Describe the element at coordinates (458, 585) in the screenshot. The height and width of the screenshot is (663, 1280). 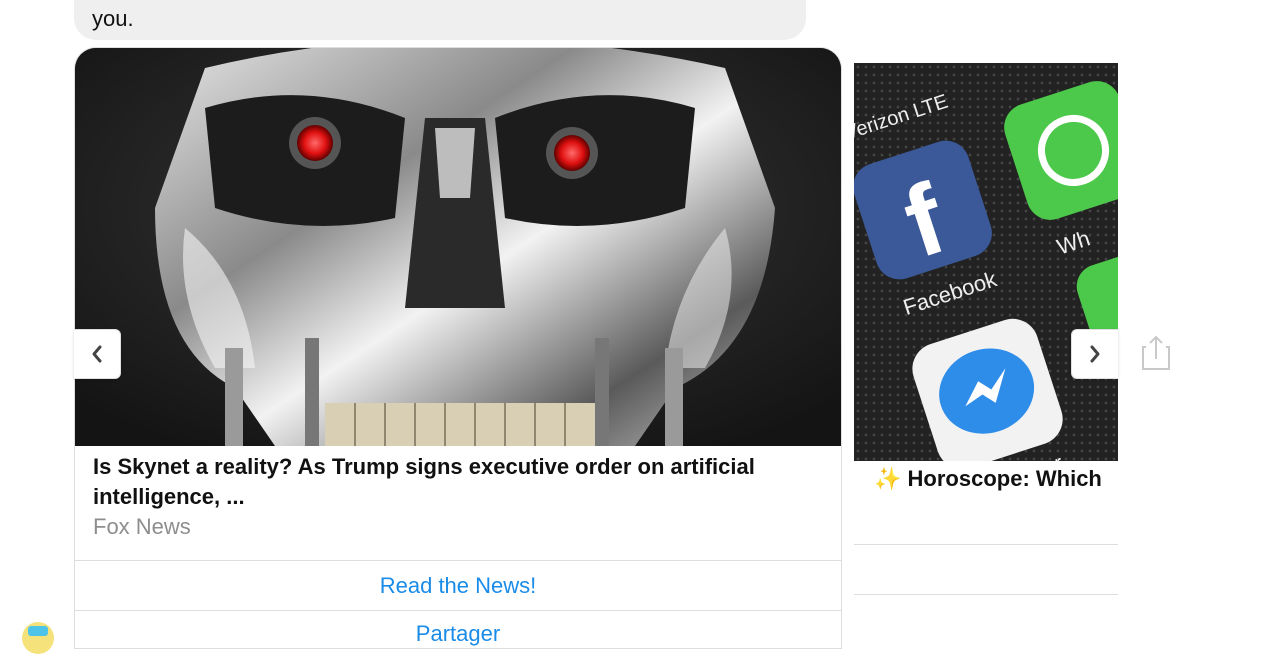
I see `read-news-button: Read the News!` at that location.